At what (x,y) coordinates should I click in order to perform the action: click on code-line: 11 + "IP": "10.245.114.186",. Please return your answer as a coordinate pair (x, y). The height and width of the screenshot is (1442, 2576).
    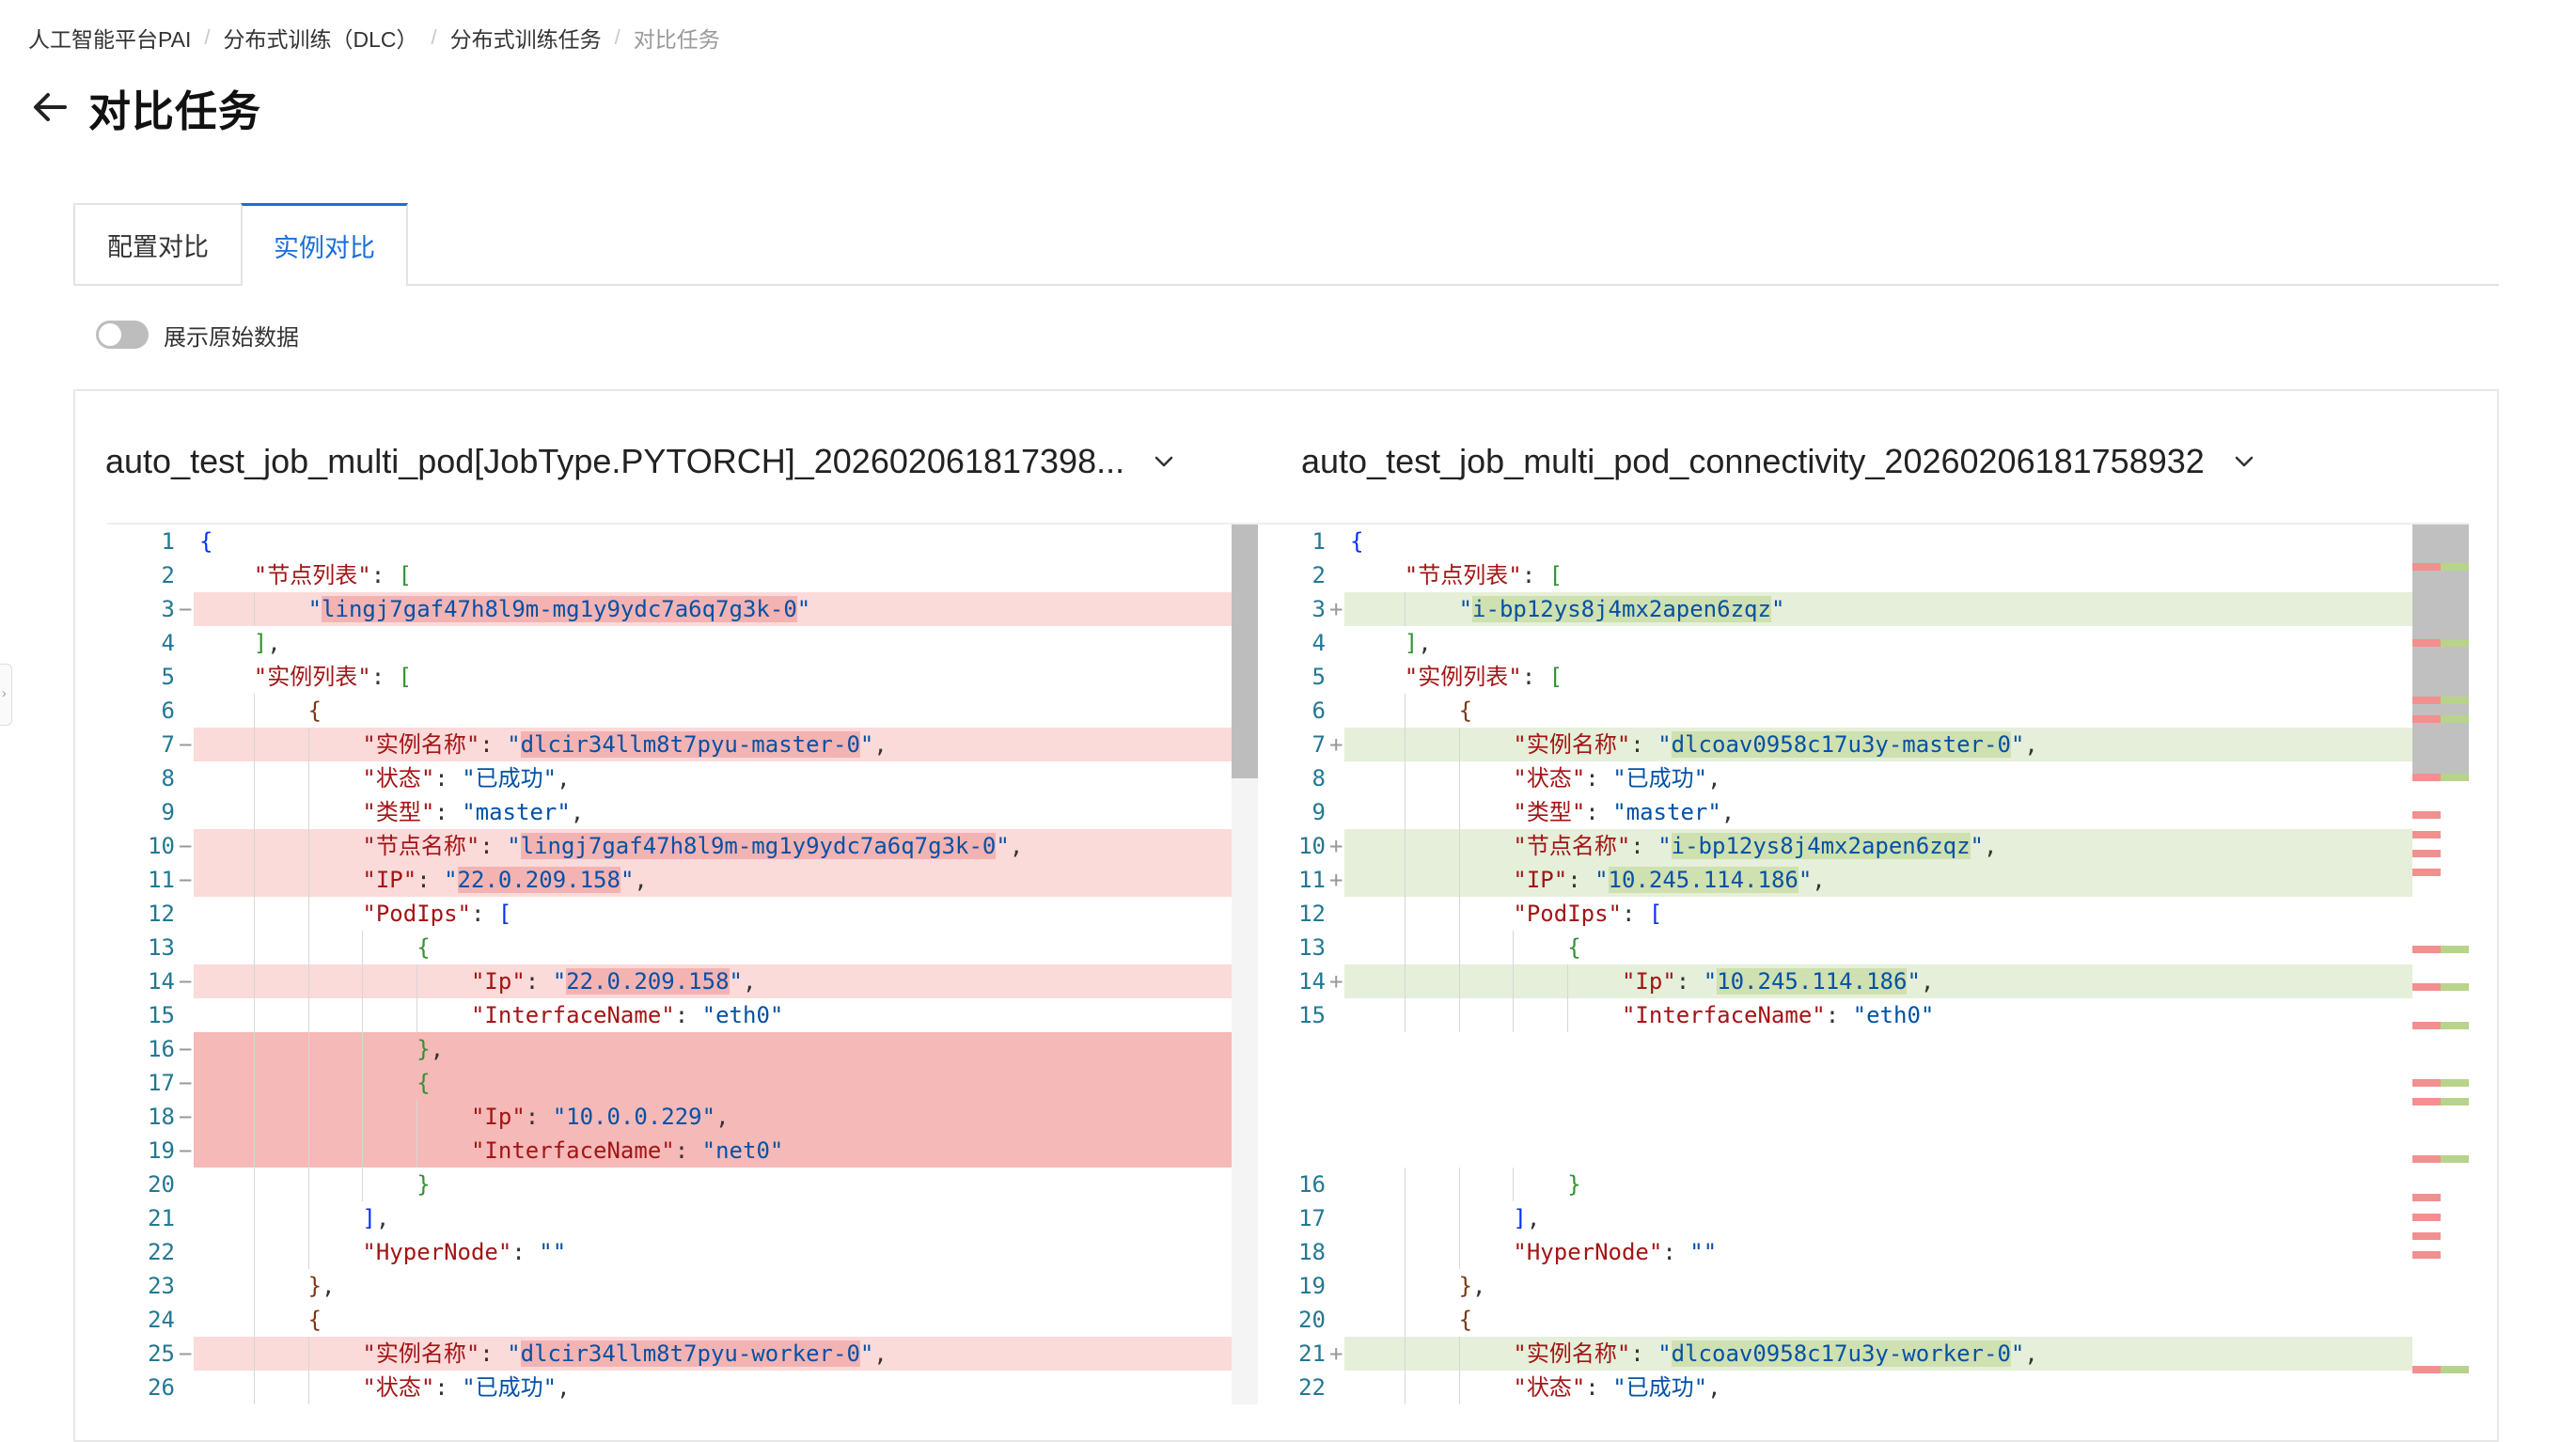
    Looking at the image, I should click on (1864, 880).